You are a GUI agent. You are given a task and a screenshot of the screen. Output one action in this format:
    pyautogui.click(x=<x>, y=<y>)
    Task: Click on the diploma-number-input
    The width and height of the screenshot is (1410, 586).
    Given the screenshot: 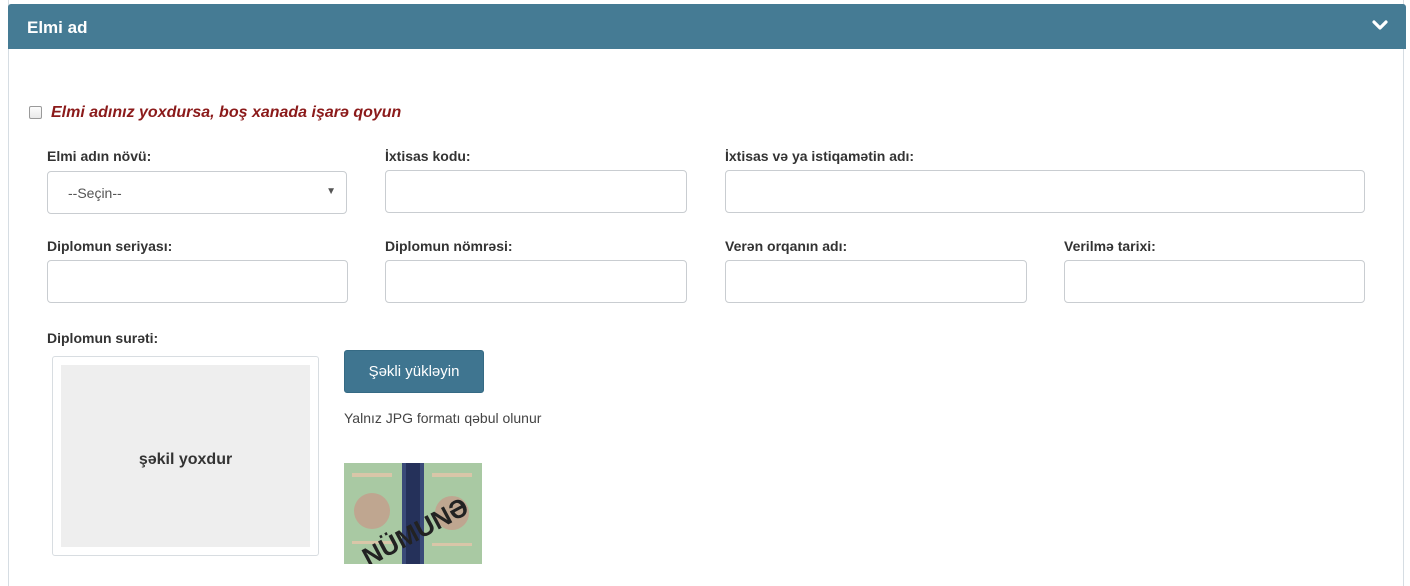 What is the action you would take?
    pyautogui.click(x=536, y=281)
    